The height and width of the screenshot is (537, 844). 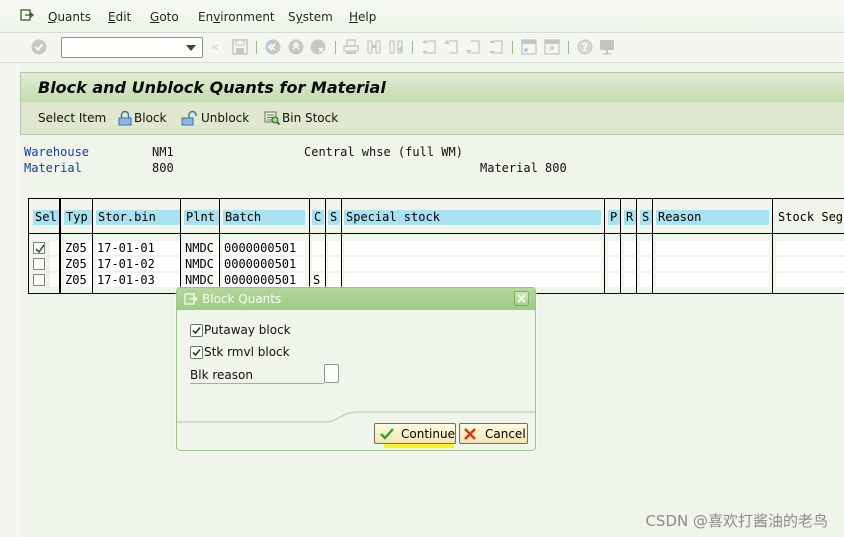 What do you see at coordinates (27, 15) in the screenshot?
I see `system-menu-icon` at bounding box center [27, 15].